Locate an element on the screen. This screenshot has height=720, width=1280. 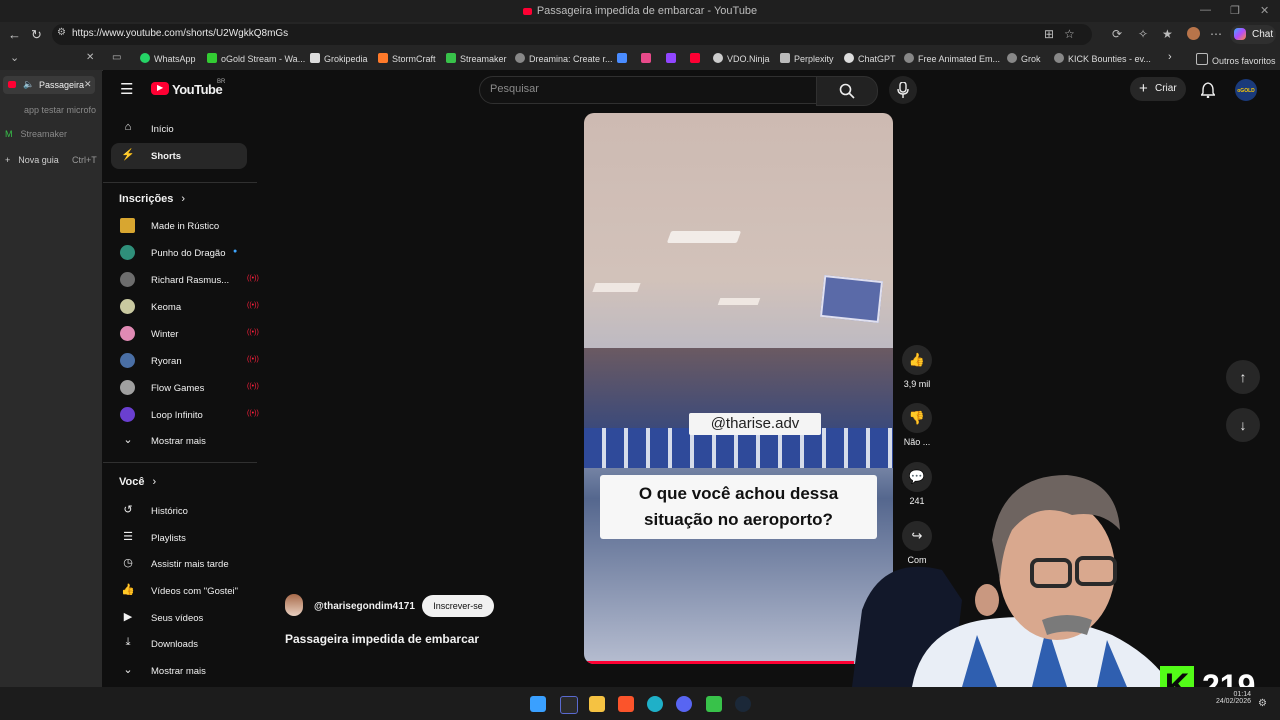
audio-icon: 🔈 is located at coordinates (28, 84).